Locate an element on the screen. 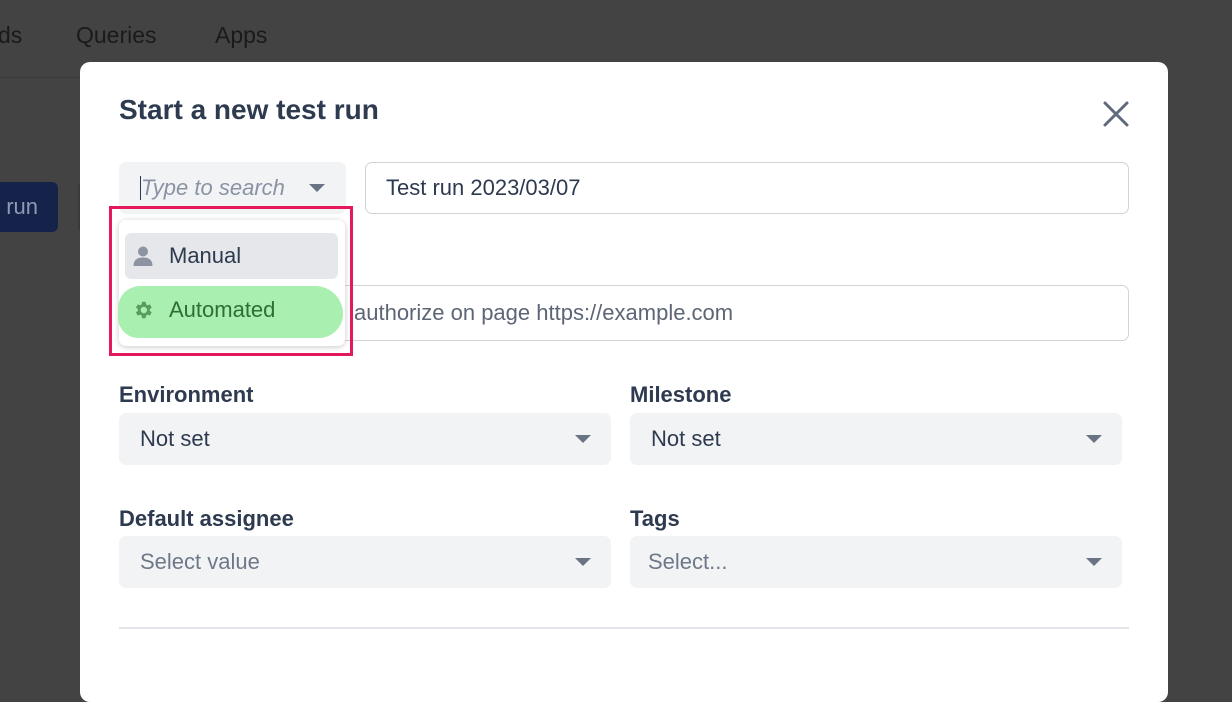 The width and height of the screenshot is (1232, 702). milestone-label: Milestone is located at coordinates (681, 394).